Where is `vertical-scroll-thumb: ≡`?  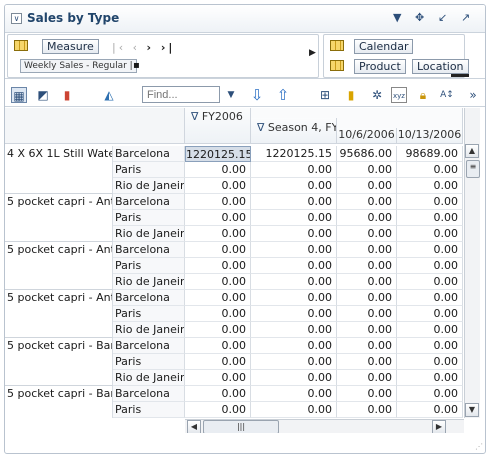
vertical-scroll-thumb: ≡ is located at coordinates (473, 169).